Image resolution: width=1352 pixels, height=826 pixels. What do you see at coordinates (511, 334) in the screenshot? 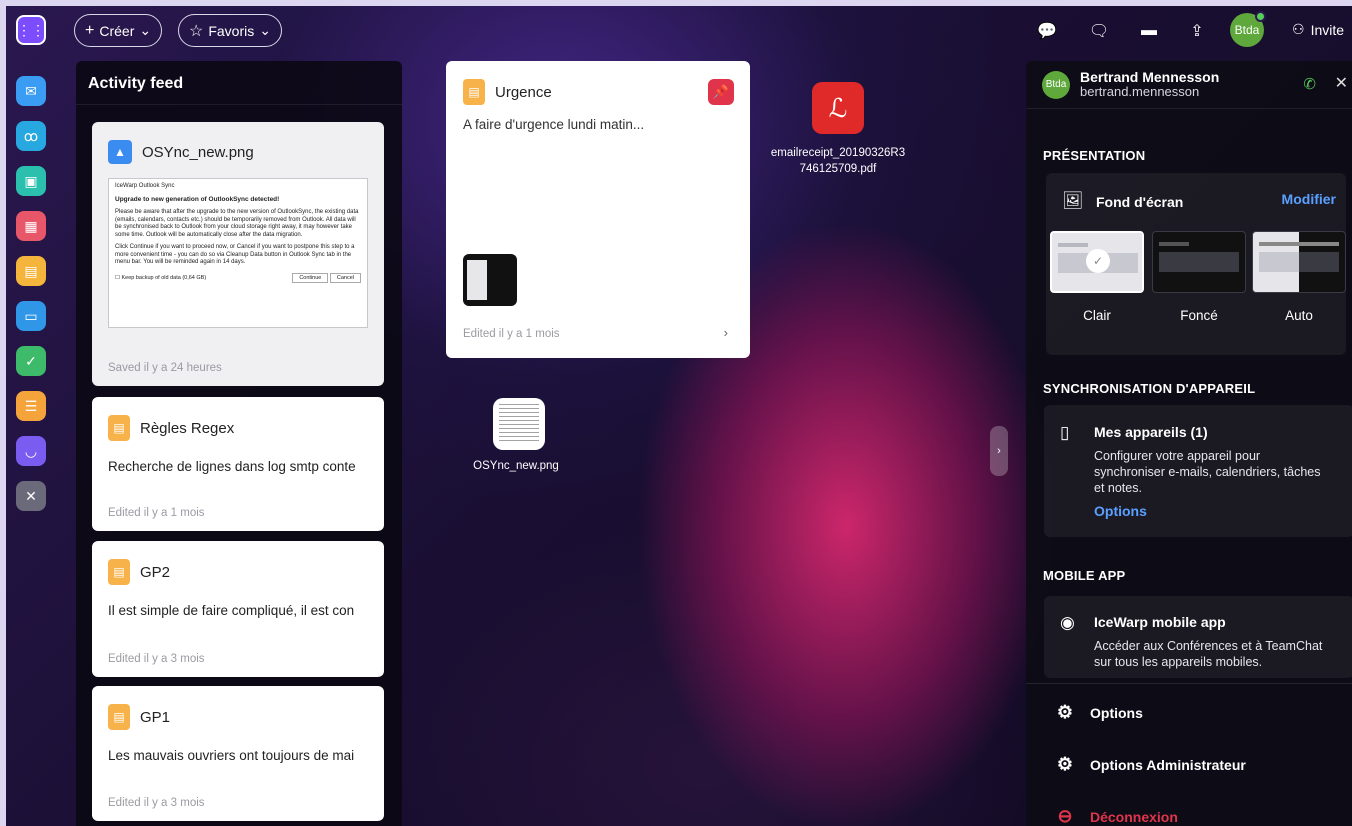
I see `note-meta: Edited il y a 1 mois` at bounding box center [511, 334].